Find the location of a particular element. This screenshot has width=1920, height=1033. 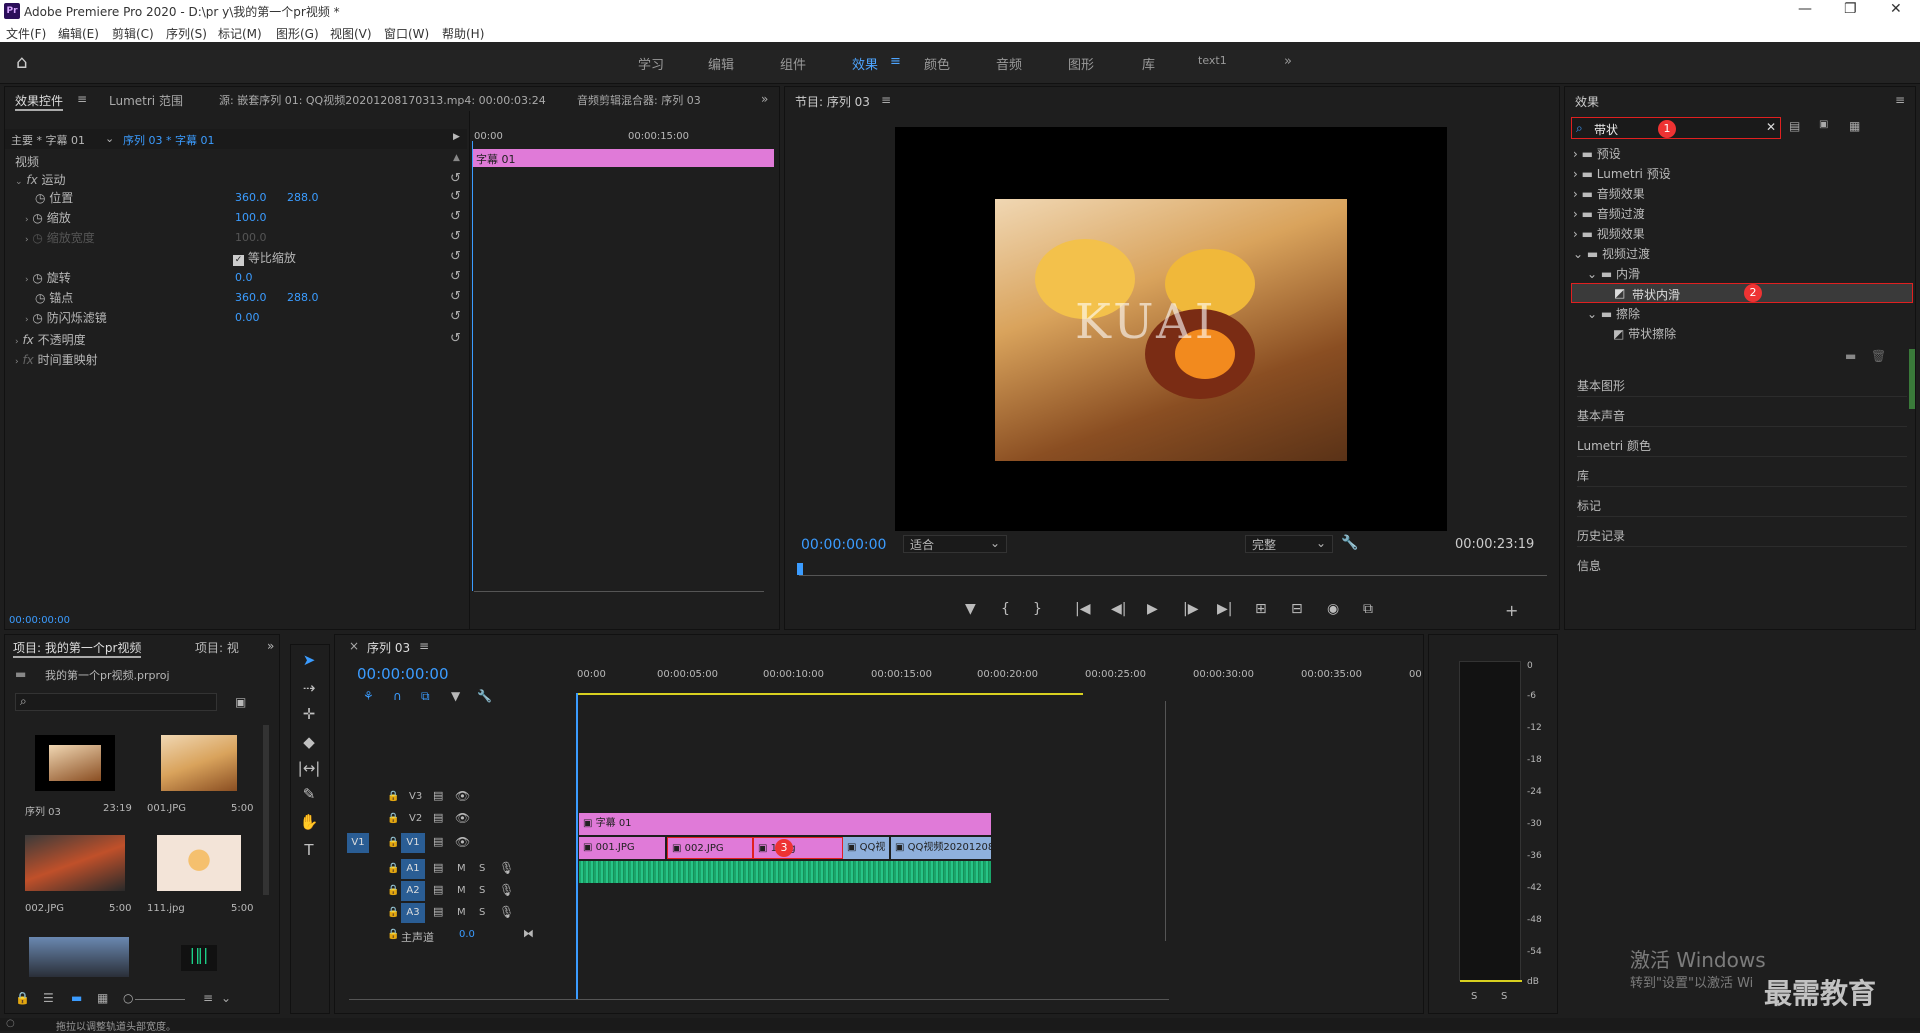

pen-tool-icon: ✎ is located at coordinates (309, 794).